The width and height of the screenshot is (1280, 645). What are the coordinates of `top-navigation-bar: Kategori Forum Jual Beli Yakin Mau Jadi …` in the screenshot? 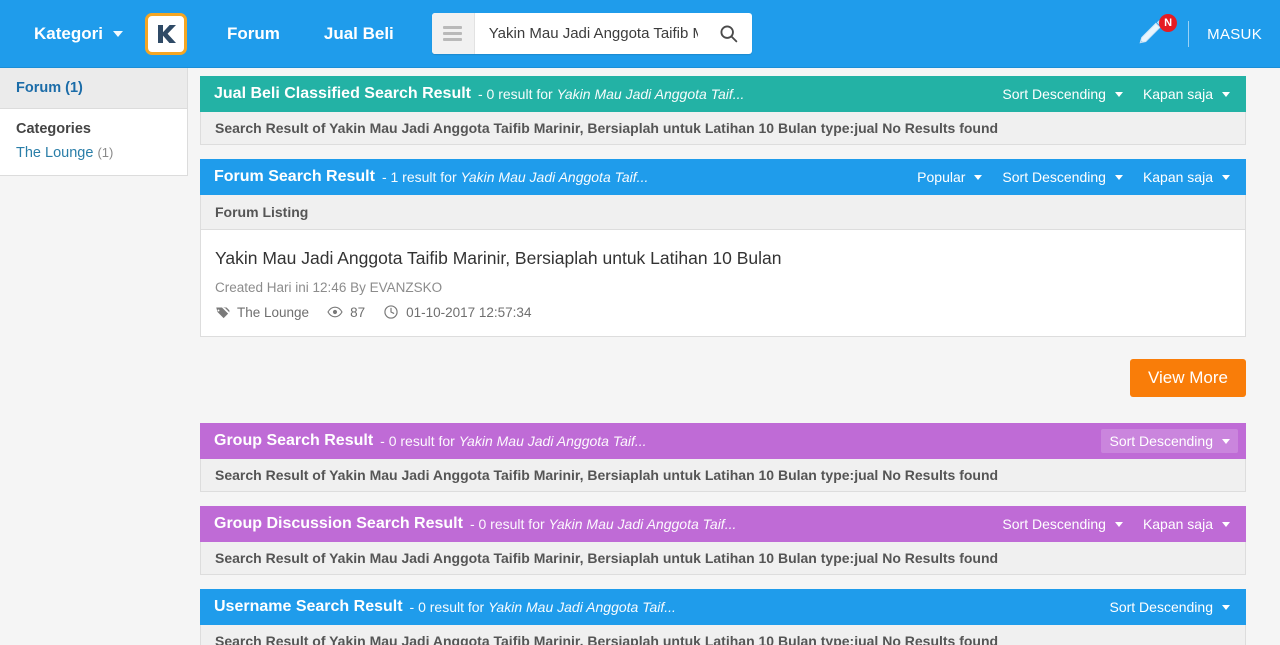 It's located at (640, 34).